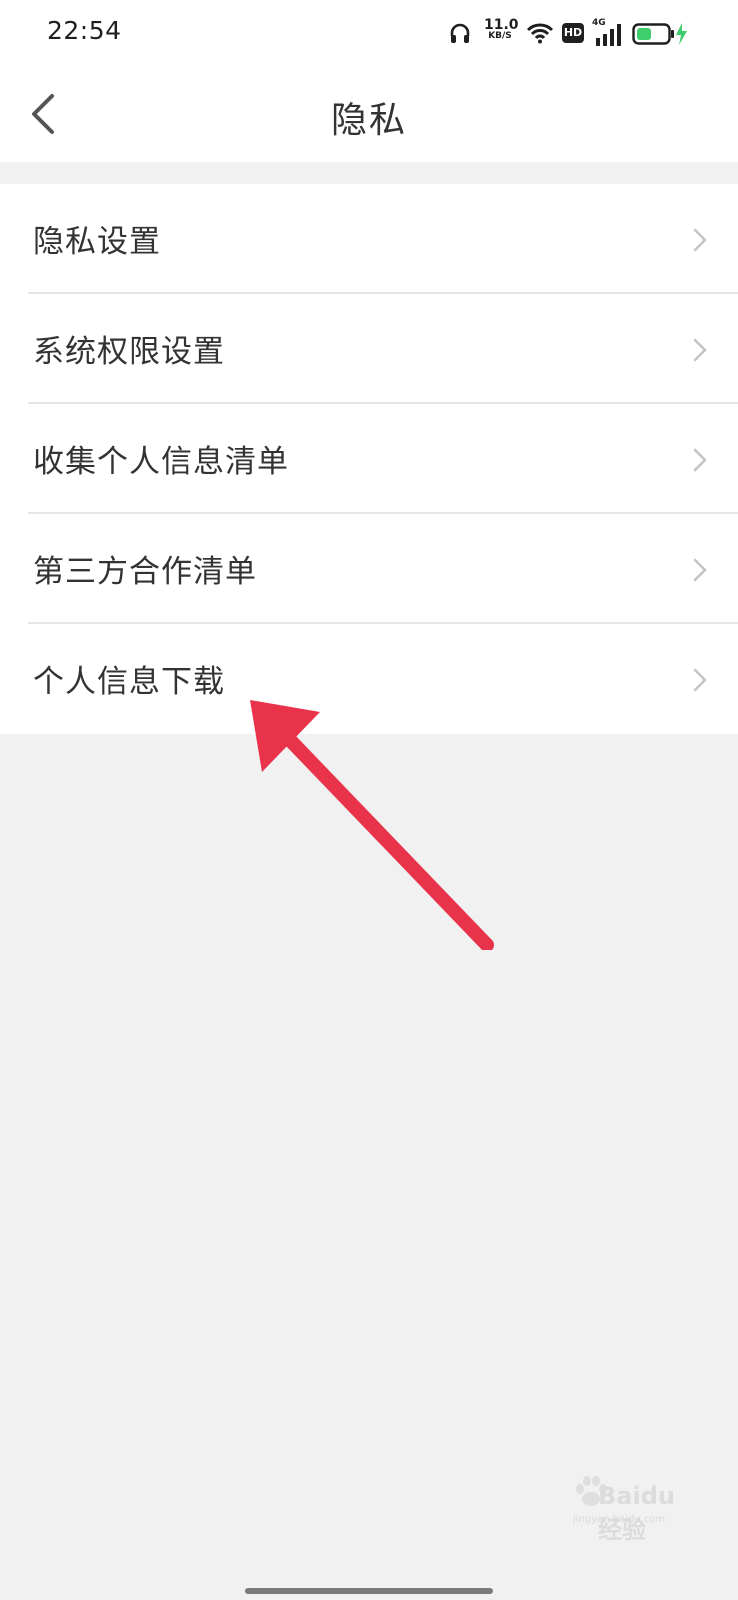 The height and width of the screenshot is (1600, 738). I want to click on home-indicator, so click(369, 1591).